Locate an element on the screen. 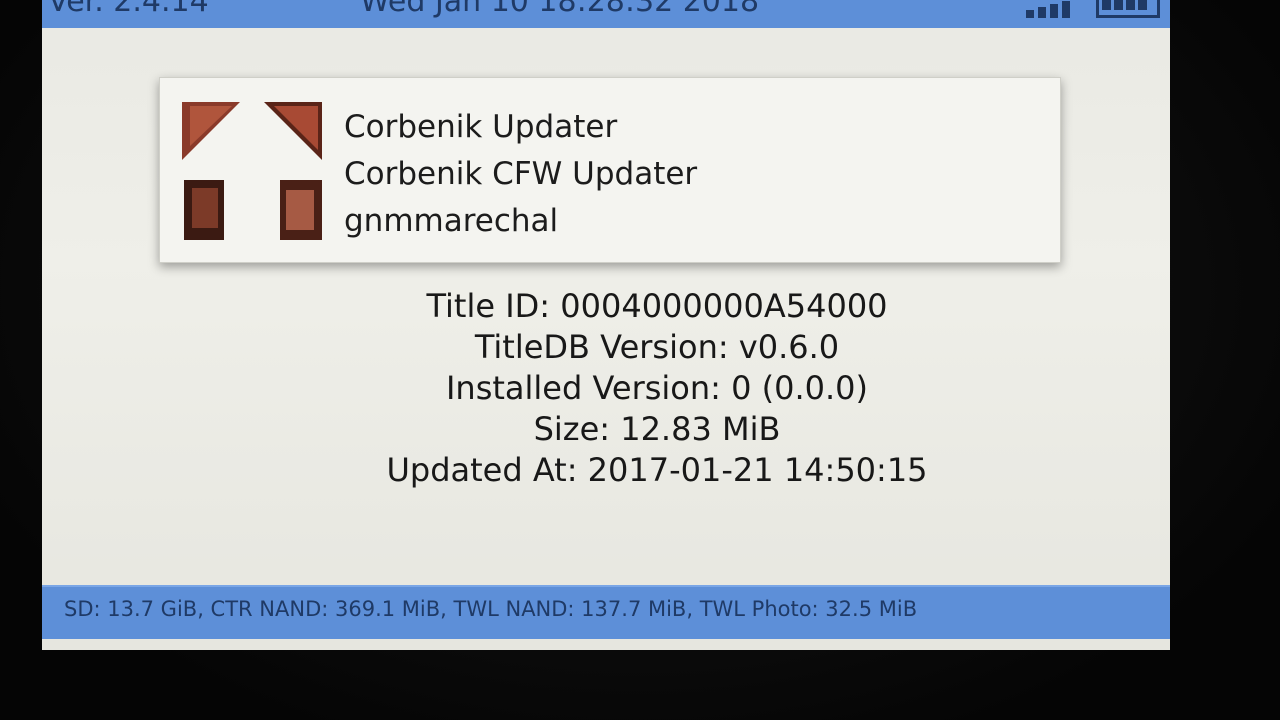 The width and height of the screenshot is (1280, 720). version-label: Ver. 2.4.14 is located at coordinates (128, 9).